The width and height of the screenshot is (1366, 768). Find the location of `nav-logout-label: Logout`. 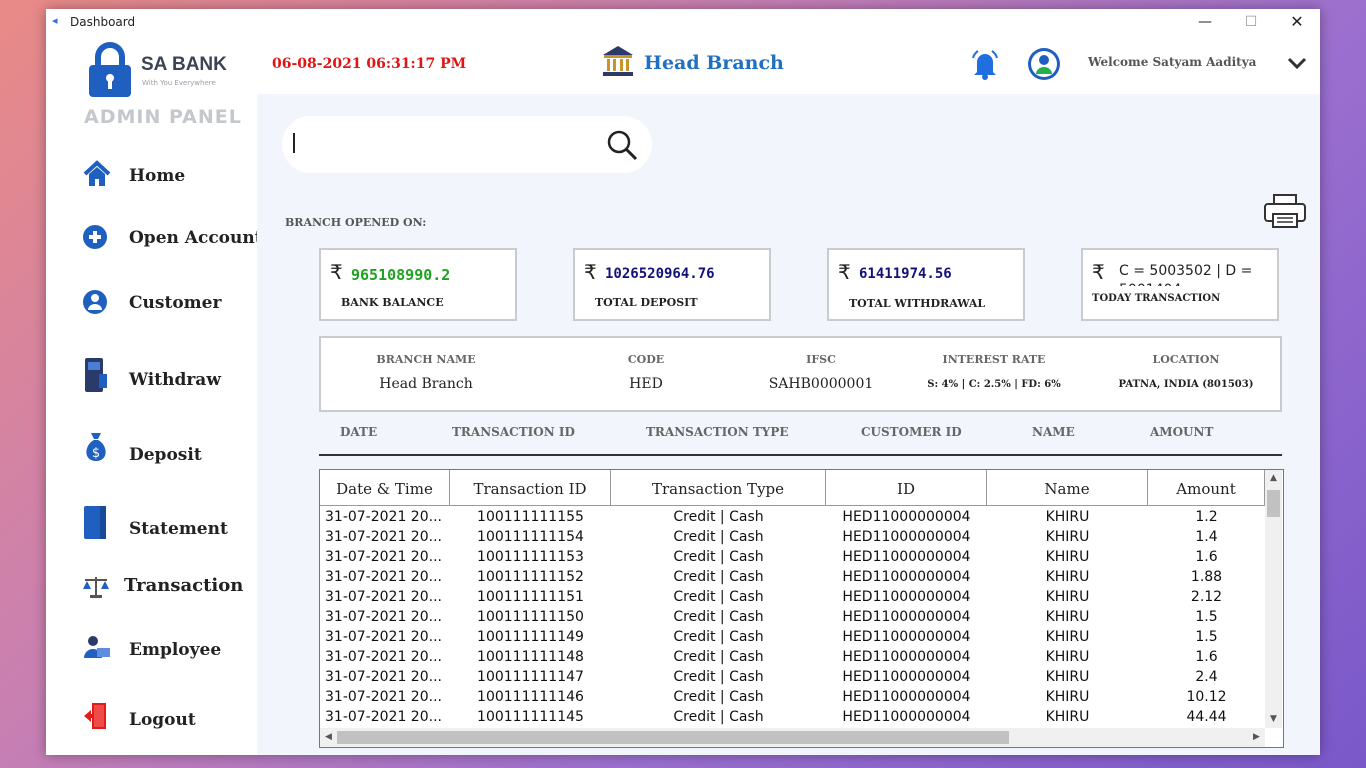

nav-logout-label: Logout is located at coordinates (162, 720).